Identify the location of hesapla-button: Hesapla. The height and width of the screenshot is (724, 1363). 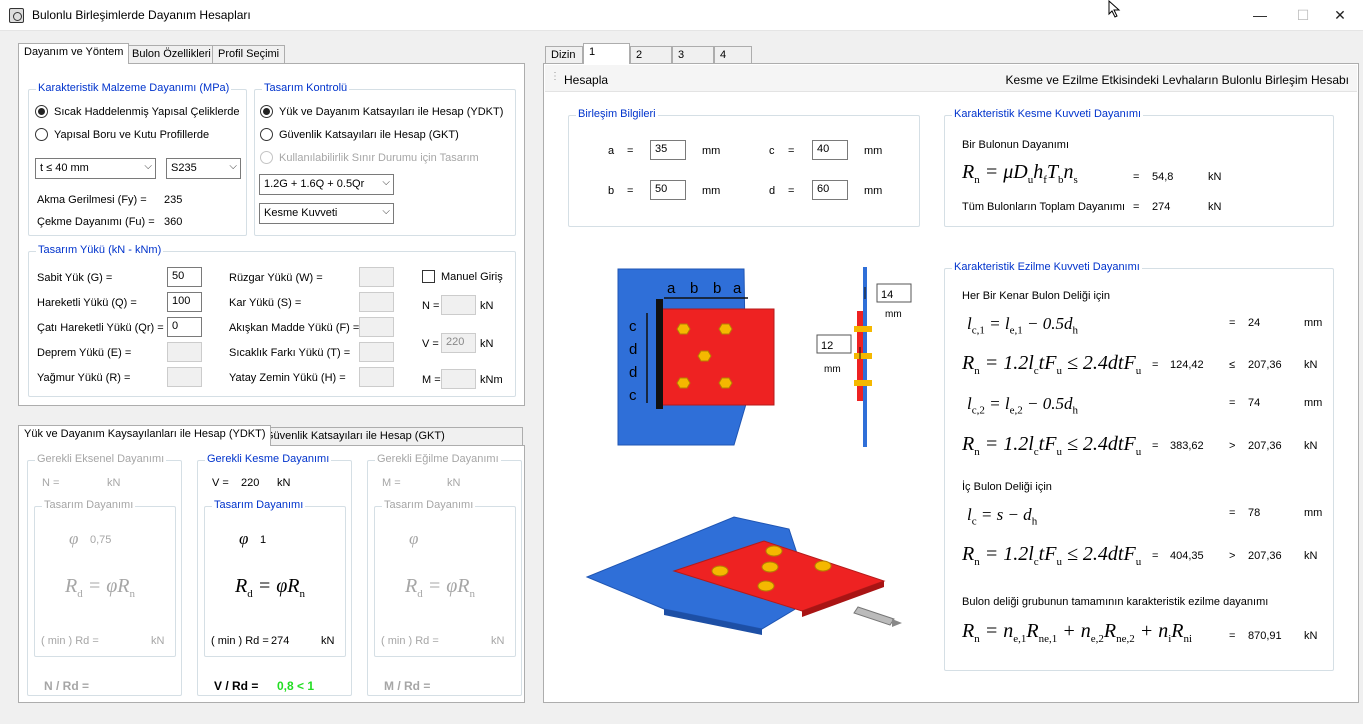
(586, 80).